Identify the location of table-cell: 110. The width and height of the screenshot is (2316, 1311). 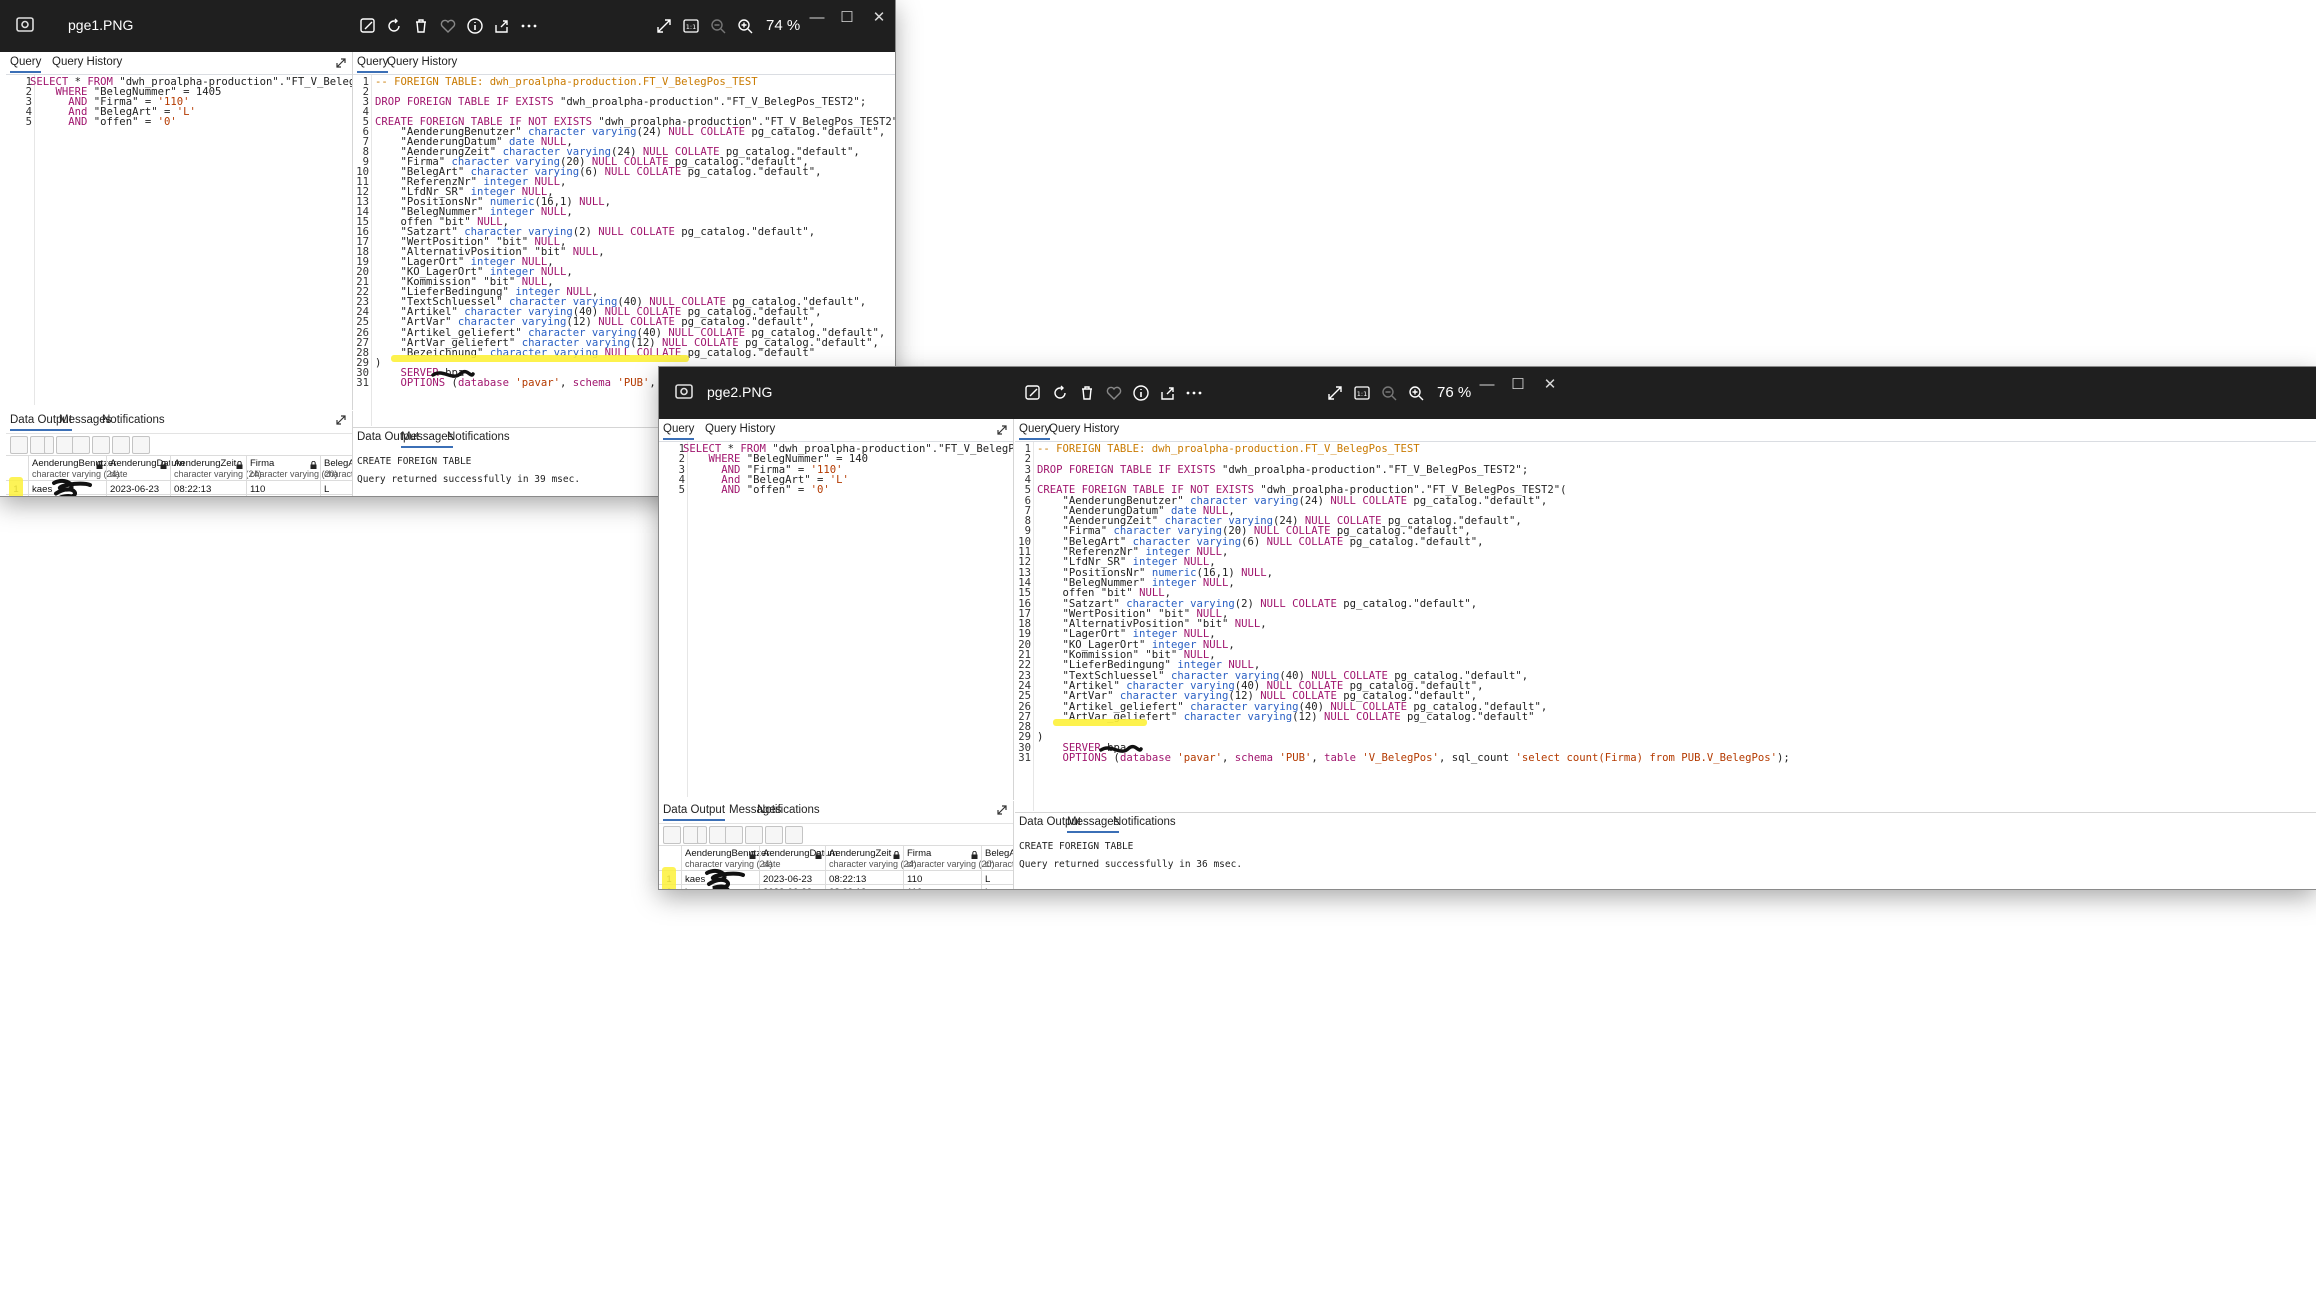
(914, 888).